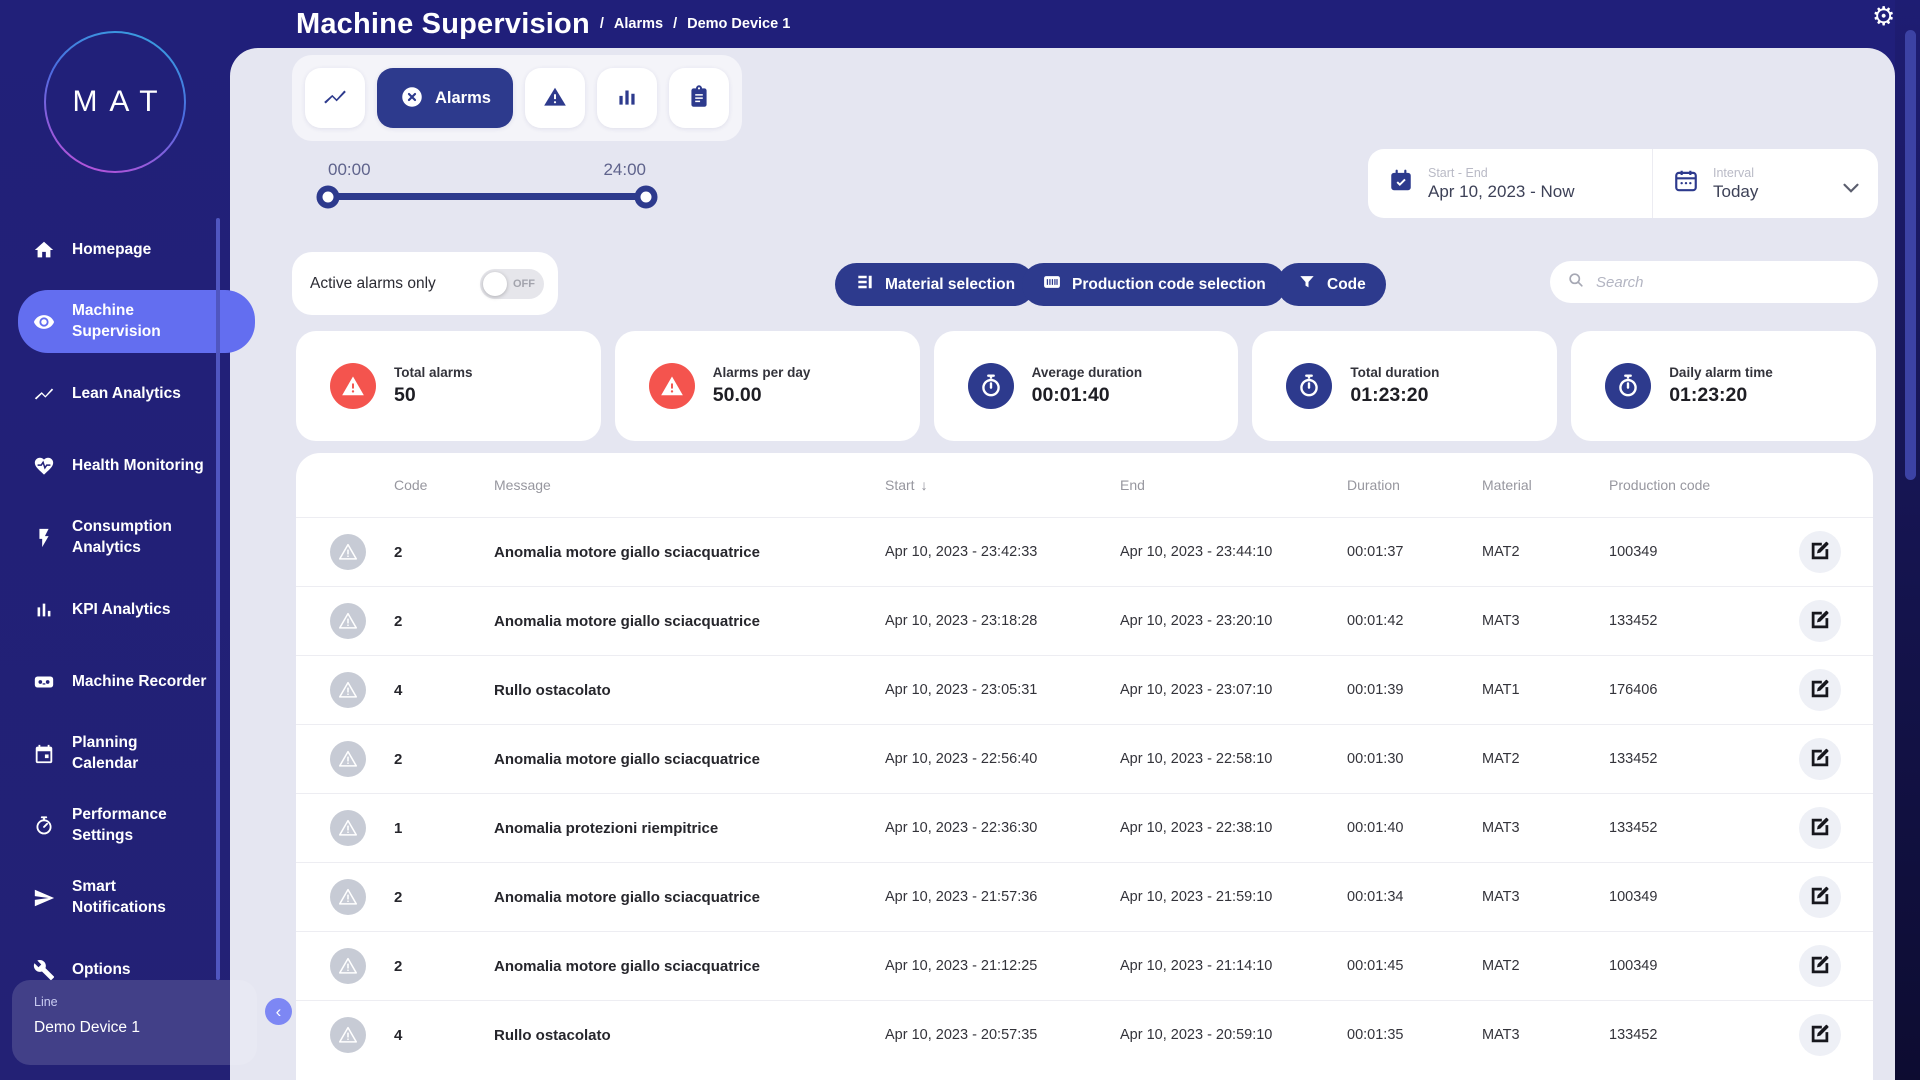 This screenshot has width=1920, height=1080. I want to click on alarm-code: 4, so click(398, 1035).